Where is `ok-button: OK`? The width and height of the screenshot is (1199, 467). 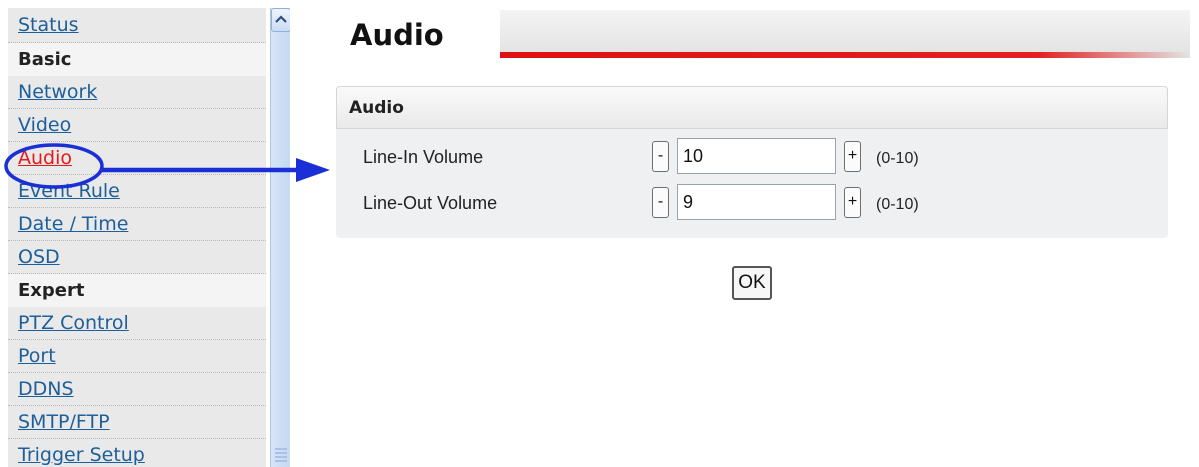 ok-button: OK is located at coordinates (752, 283).